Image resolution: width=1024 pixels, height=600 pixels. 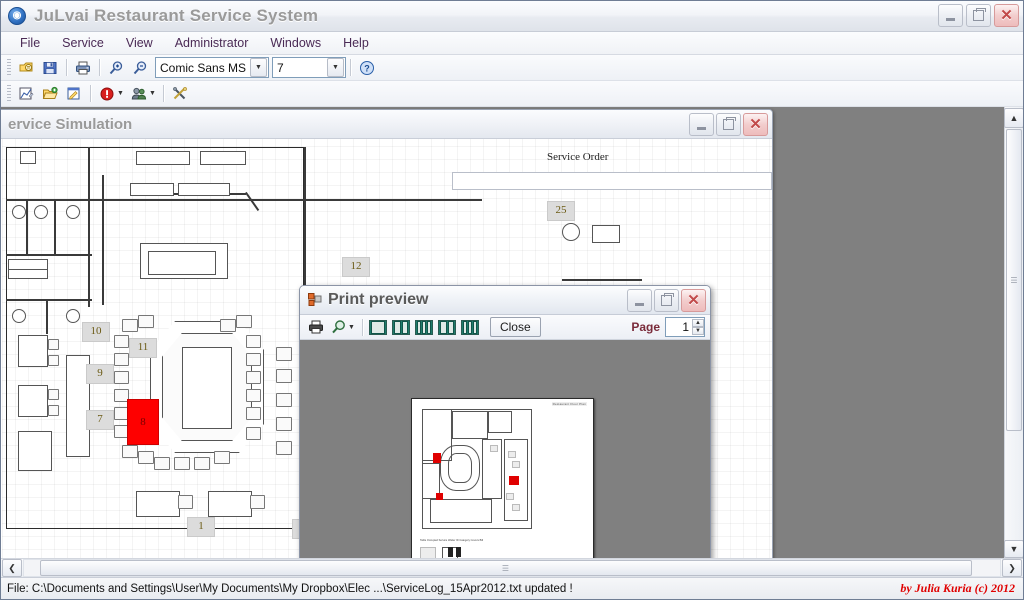 I want to click on tools-button, so click(x=180, y=93).